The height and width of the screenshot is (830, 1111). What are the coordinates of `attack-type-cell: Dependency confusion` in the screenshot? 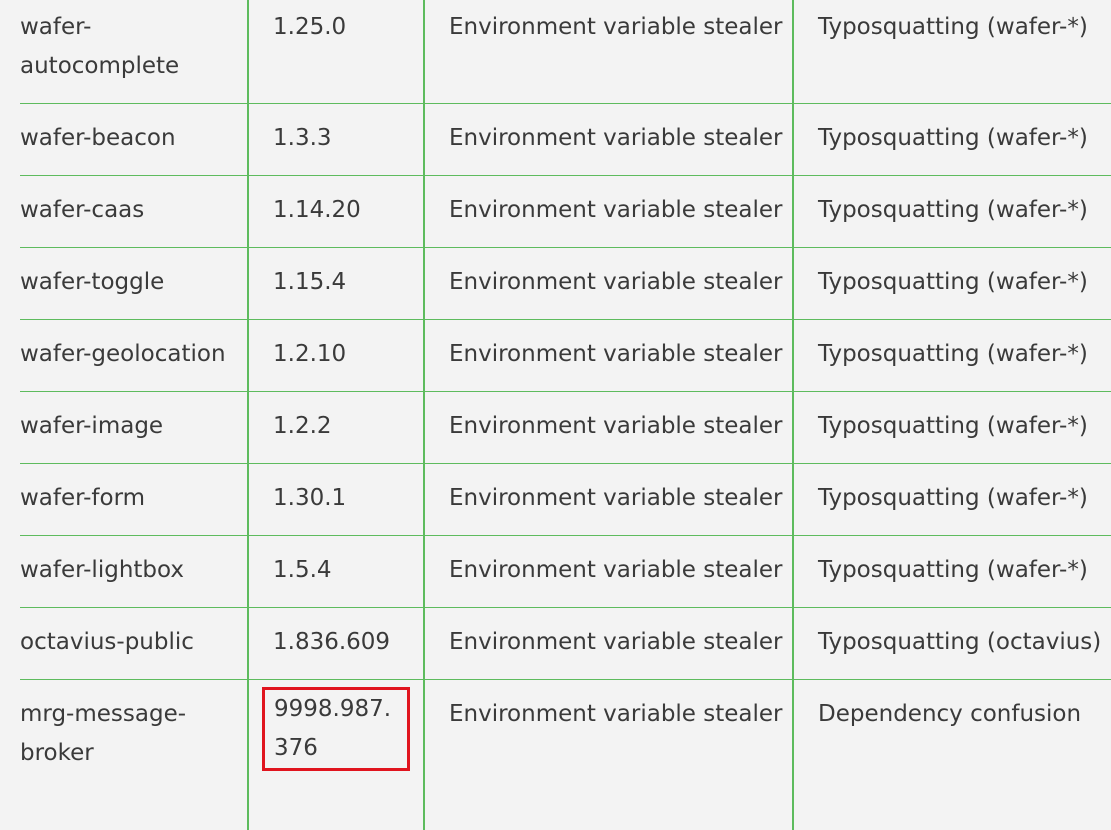 It's located at (952, 755).